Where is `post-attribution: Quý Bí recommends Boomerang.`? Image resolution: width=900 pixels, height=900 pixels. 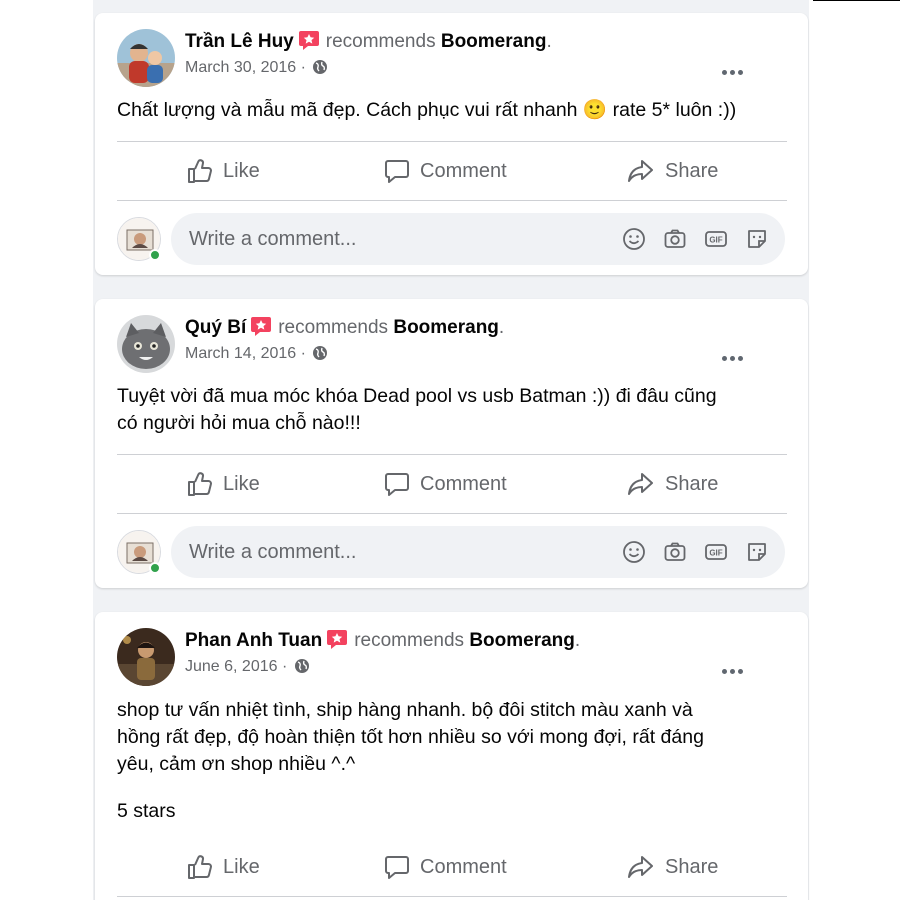
post-attribution: Quý Bí recommends Boomerang. is located at coordinates (344, 329).